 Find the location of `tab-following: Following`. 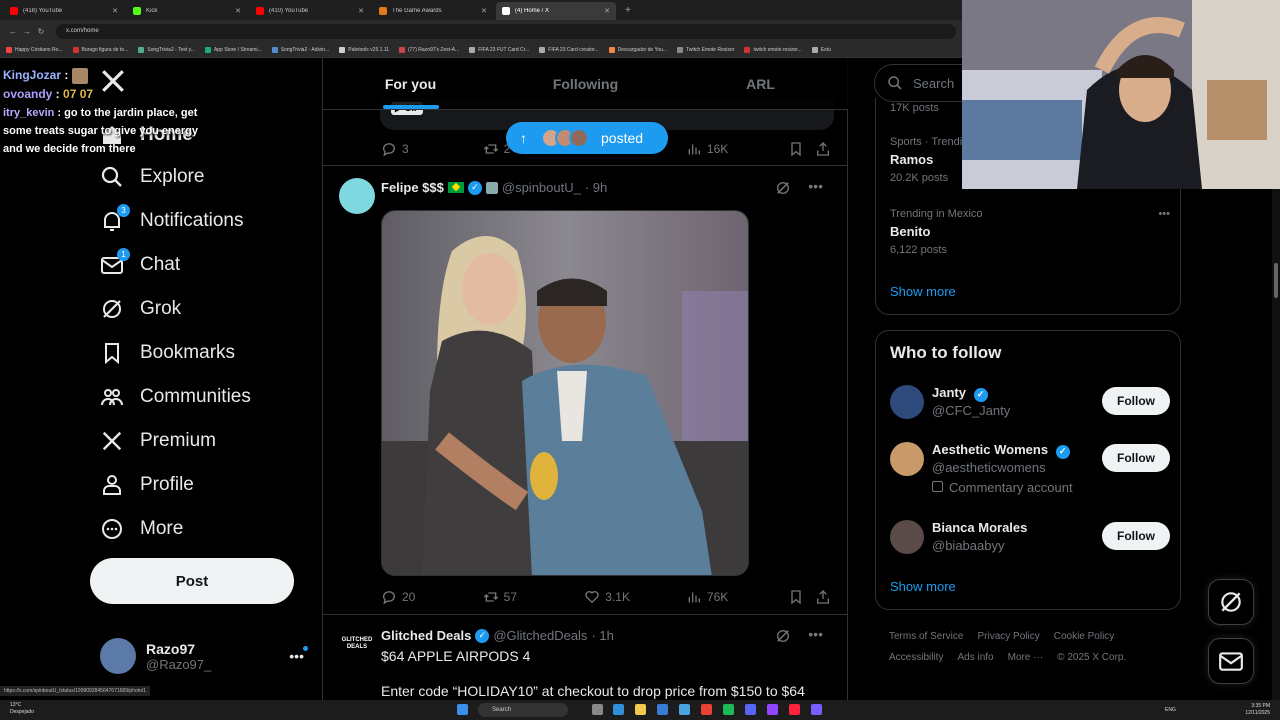

tab-following: Following is located at coordinates (585, 83).